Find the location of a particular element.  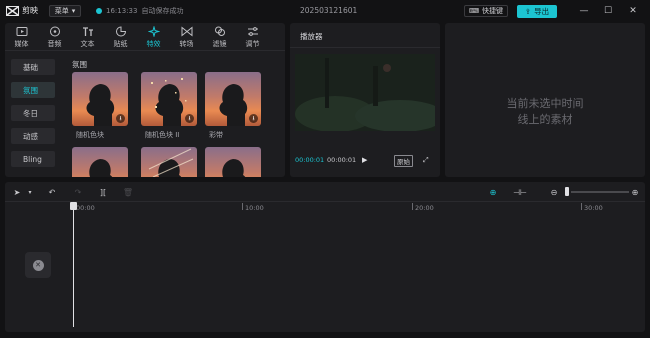

snap-icon: ⊣⊢ is located at coordinates (520, 192).